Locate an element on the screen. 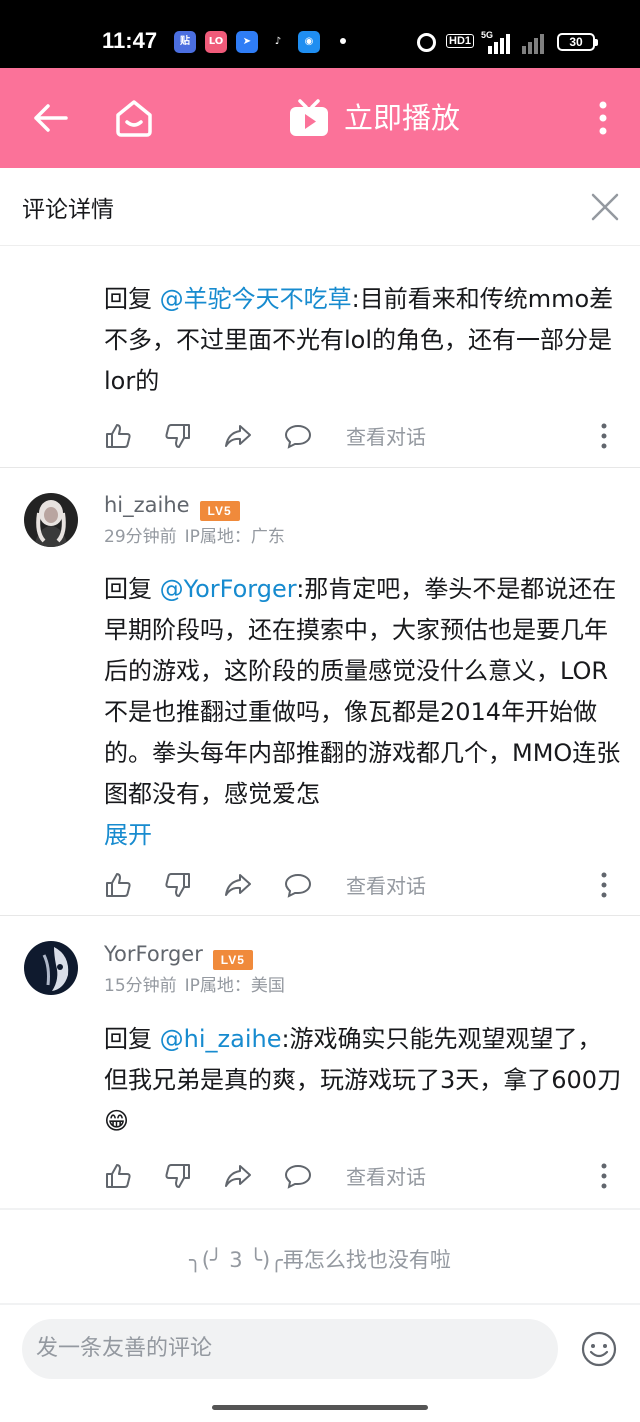 The width and height of the screenshot is (640, 1422). close-icon is located at coordinates (605, 207).